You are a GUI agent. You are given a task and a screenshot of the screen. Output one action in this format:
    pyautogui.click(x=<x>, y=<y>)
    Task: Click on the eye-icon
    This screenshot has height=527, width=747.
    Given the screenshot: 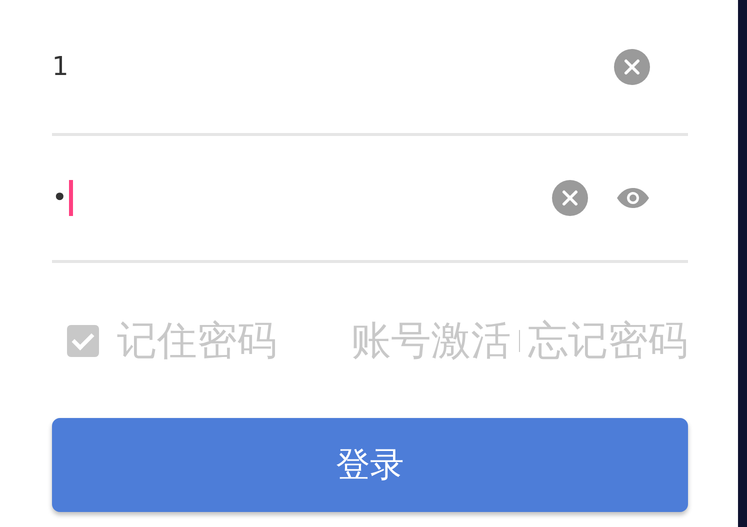 What is the action you would take?
    pyautogui.click(x=633, y=198)
    